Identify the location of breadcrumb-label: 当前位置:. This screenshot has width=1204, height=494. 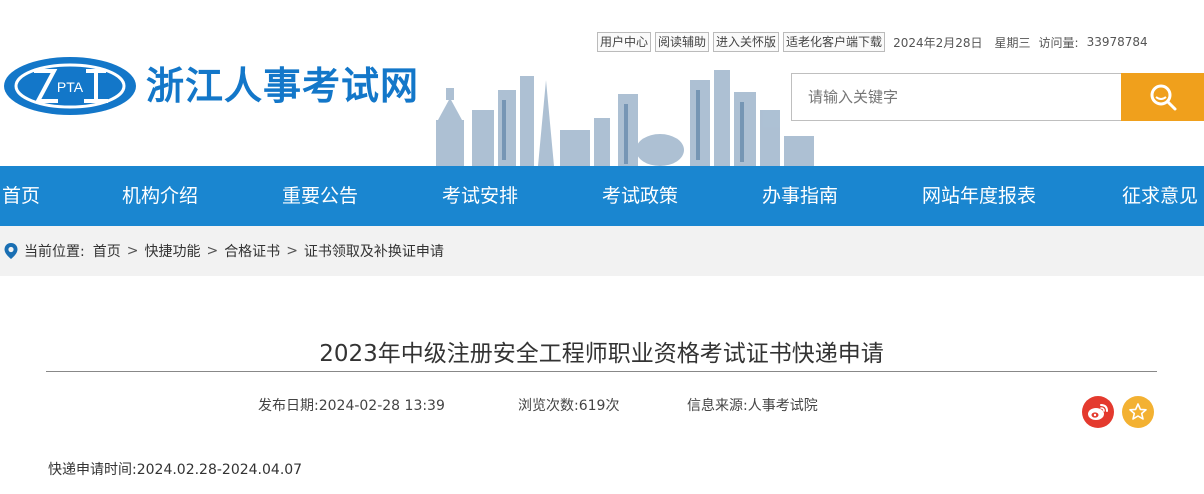
(54, 252).